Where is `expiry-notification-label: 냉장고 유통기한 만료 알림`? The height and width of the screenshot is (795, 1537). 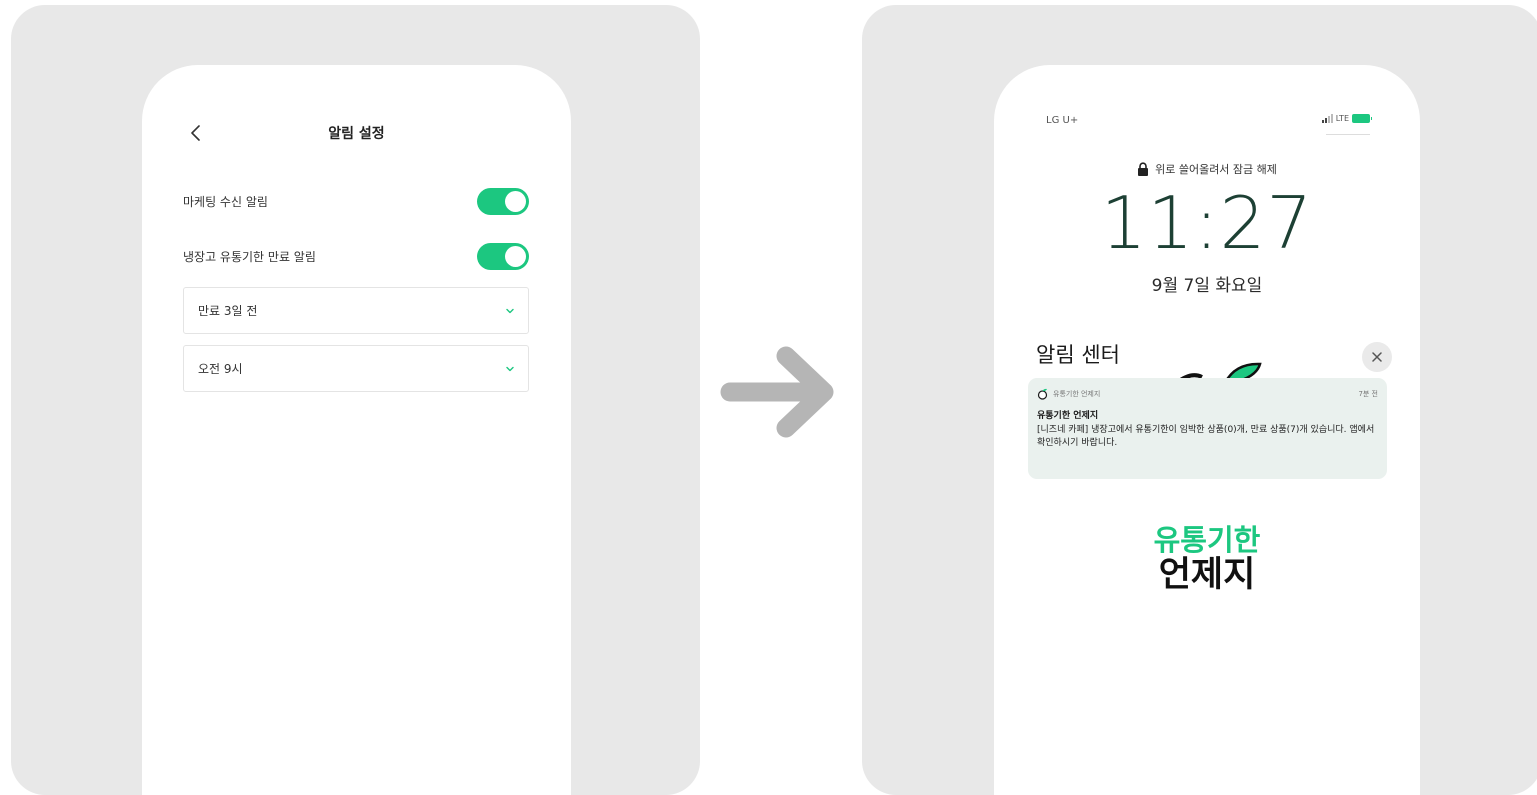
expiry-notification-label: 냉장고 유통기한 만료 알림 is located at coordinates (249, 256).